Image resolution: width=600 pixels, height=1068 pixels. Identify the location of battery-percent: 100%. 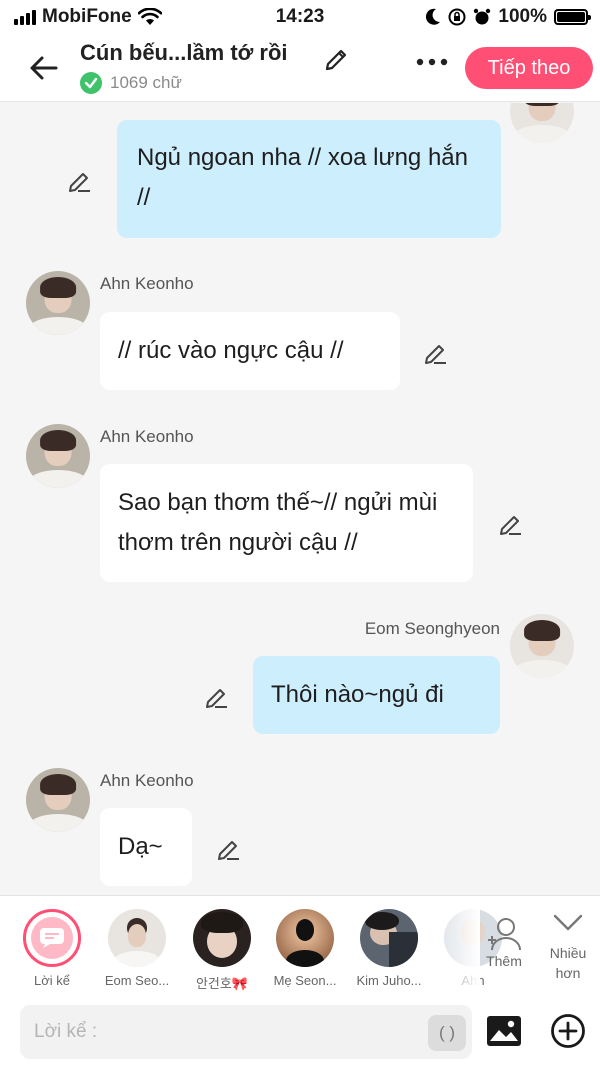
(522, 16).